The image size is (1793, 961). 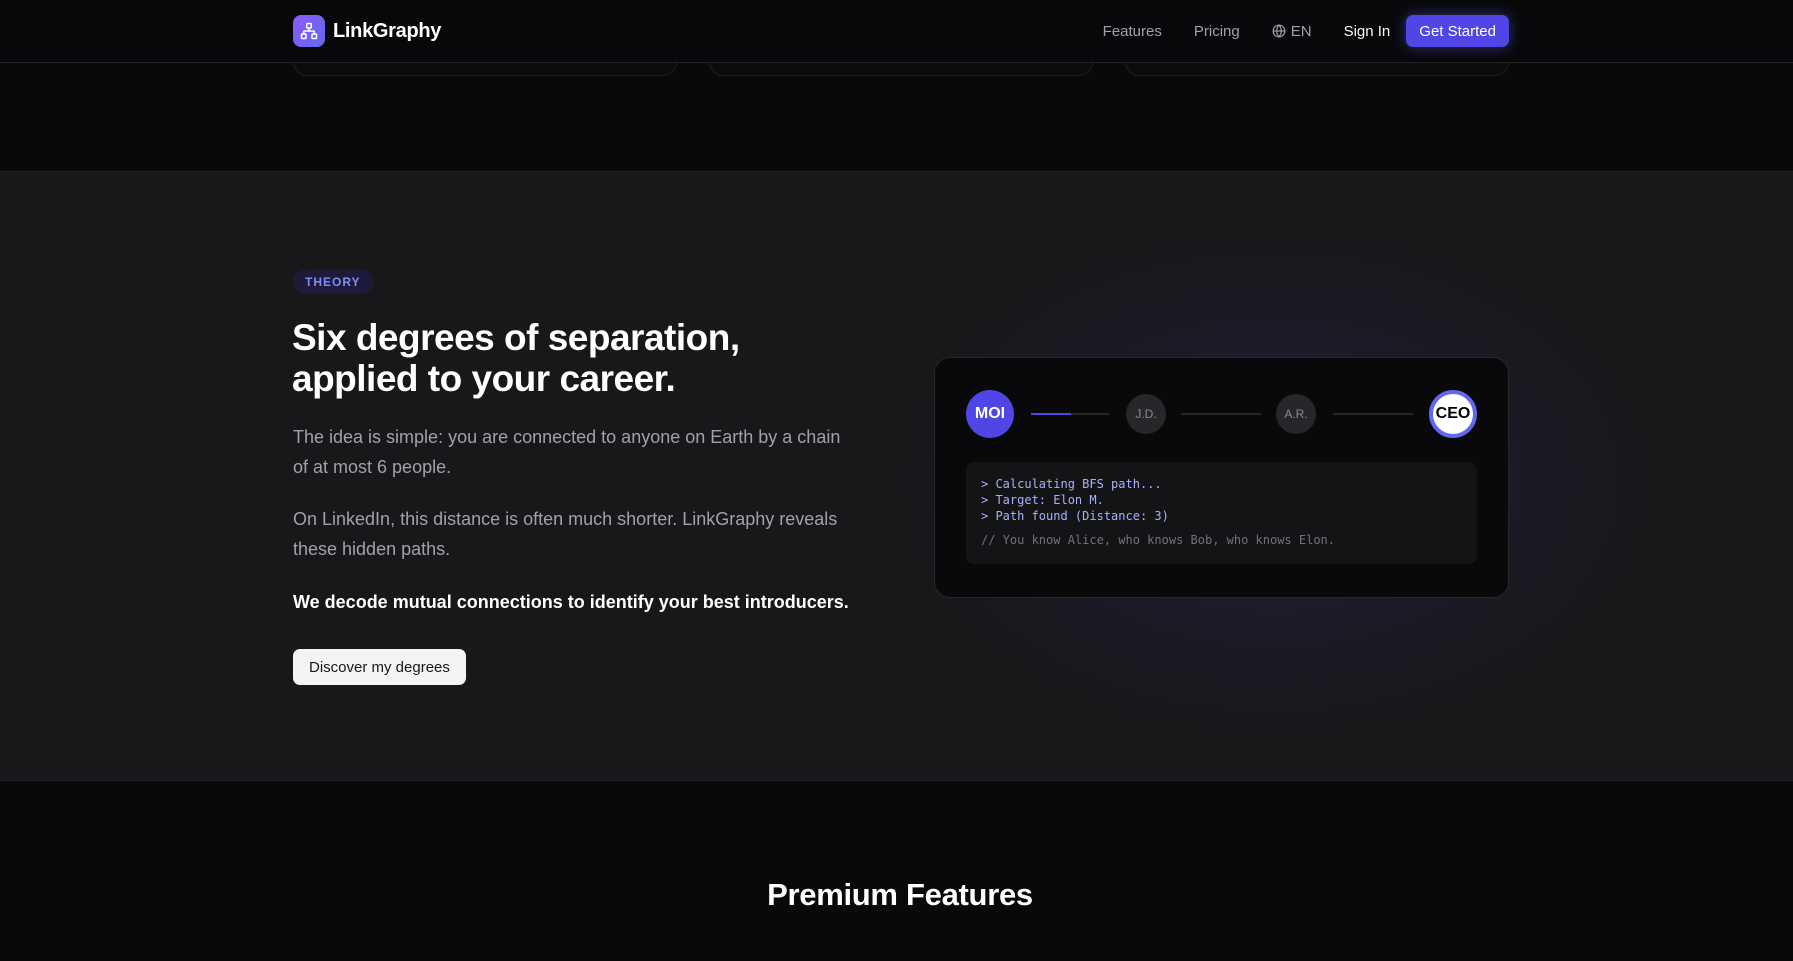 I want to click on path-node-intermediate: J.D., so click(x=1146, y=414).